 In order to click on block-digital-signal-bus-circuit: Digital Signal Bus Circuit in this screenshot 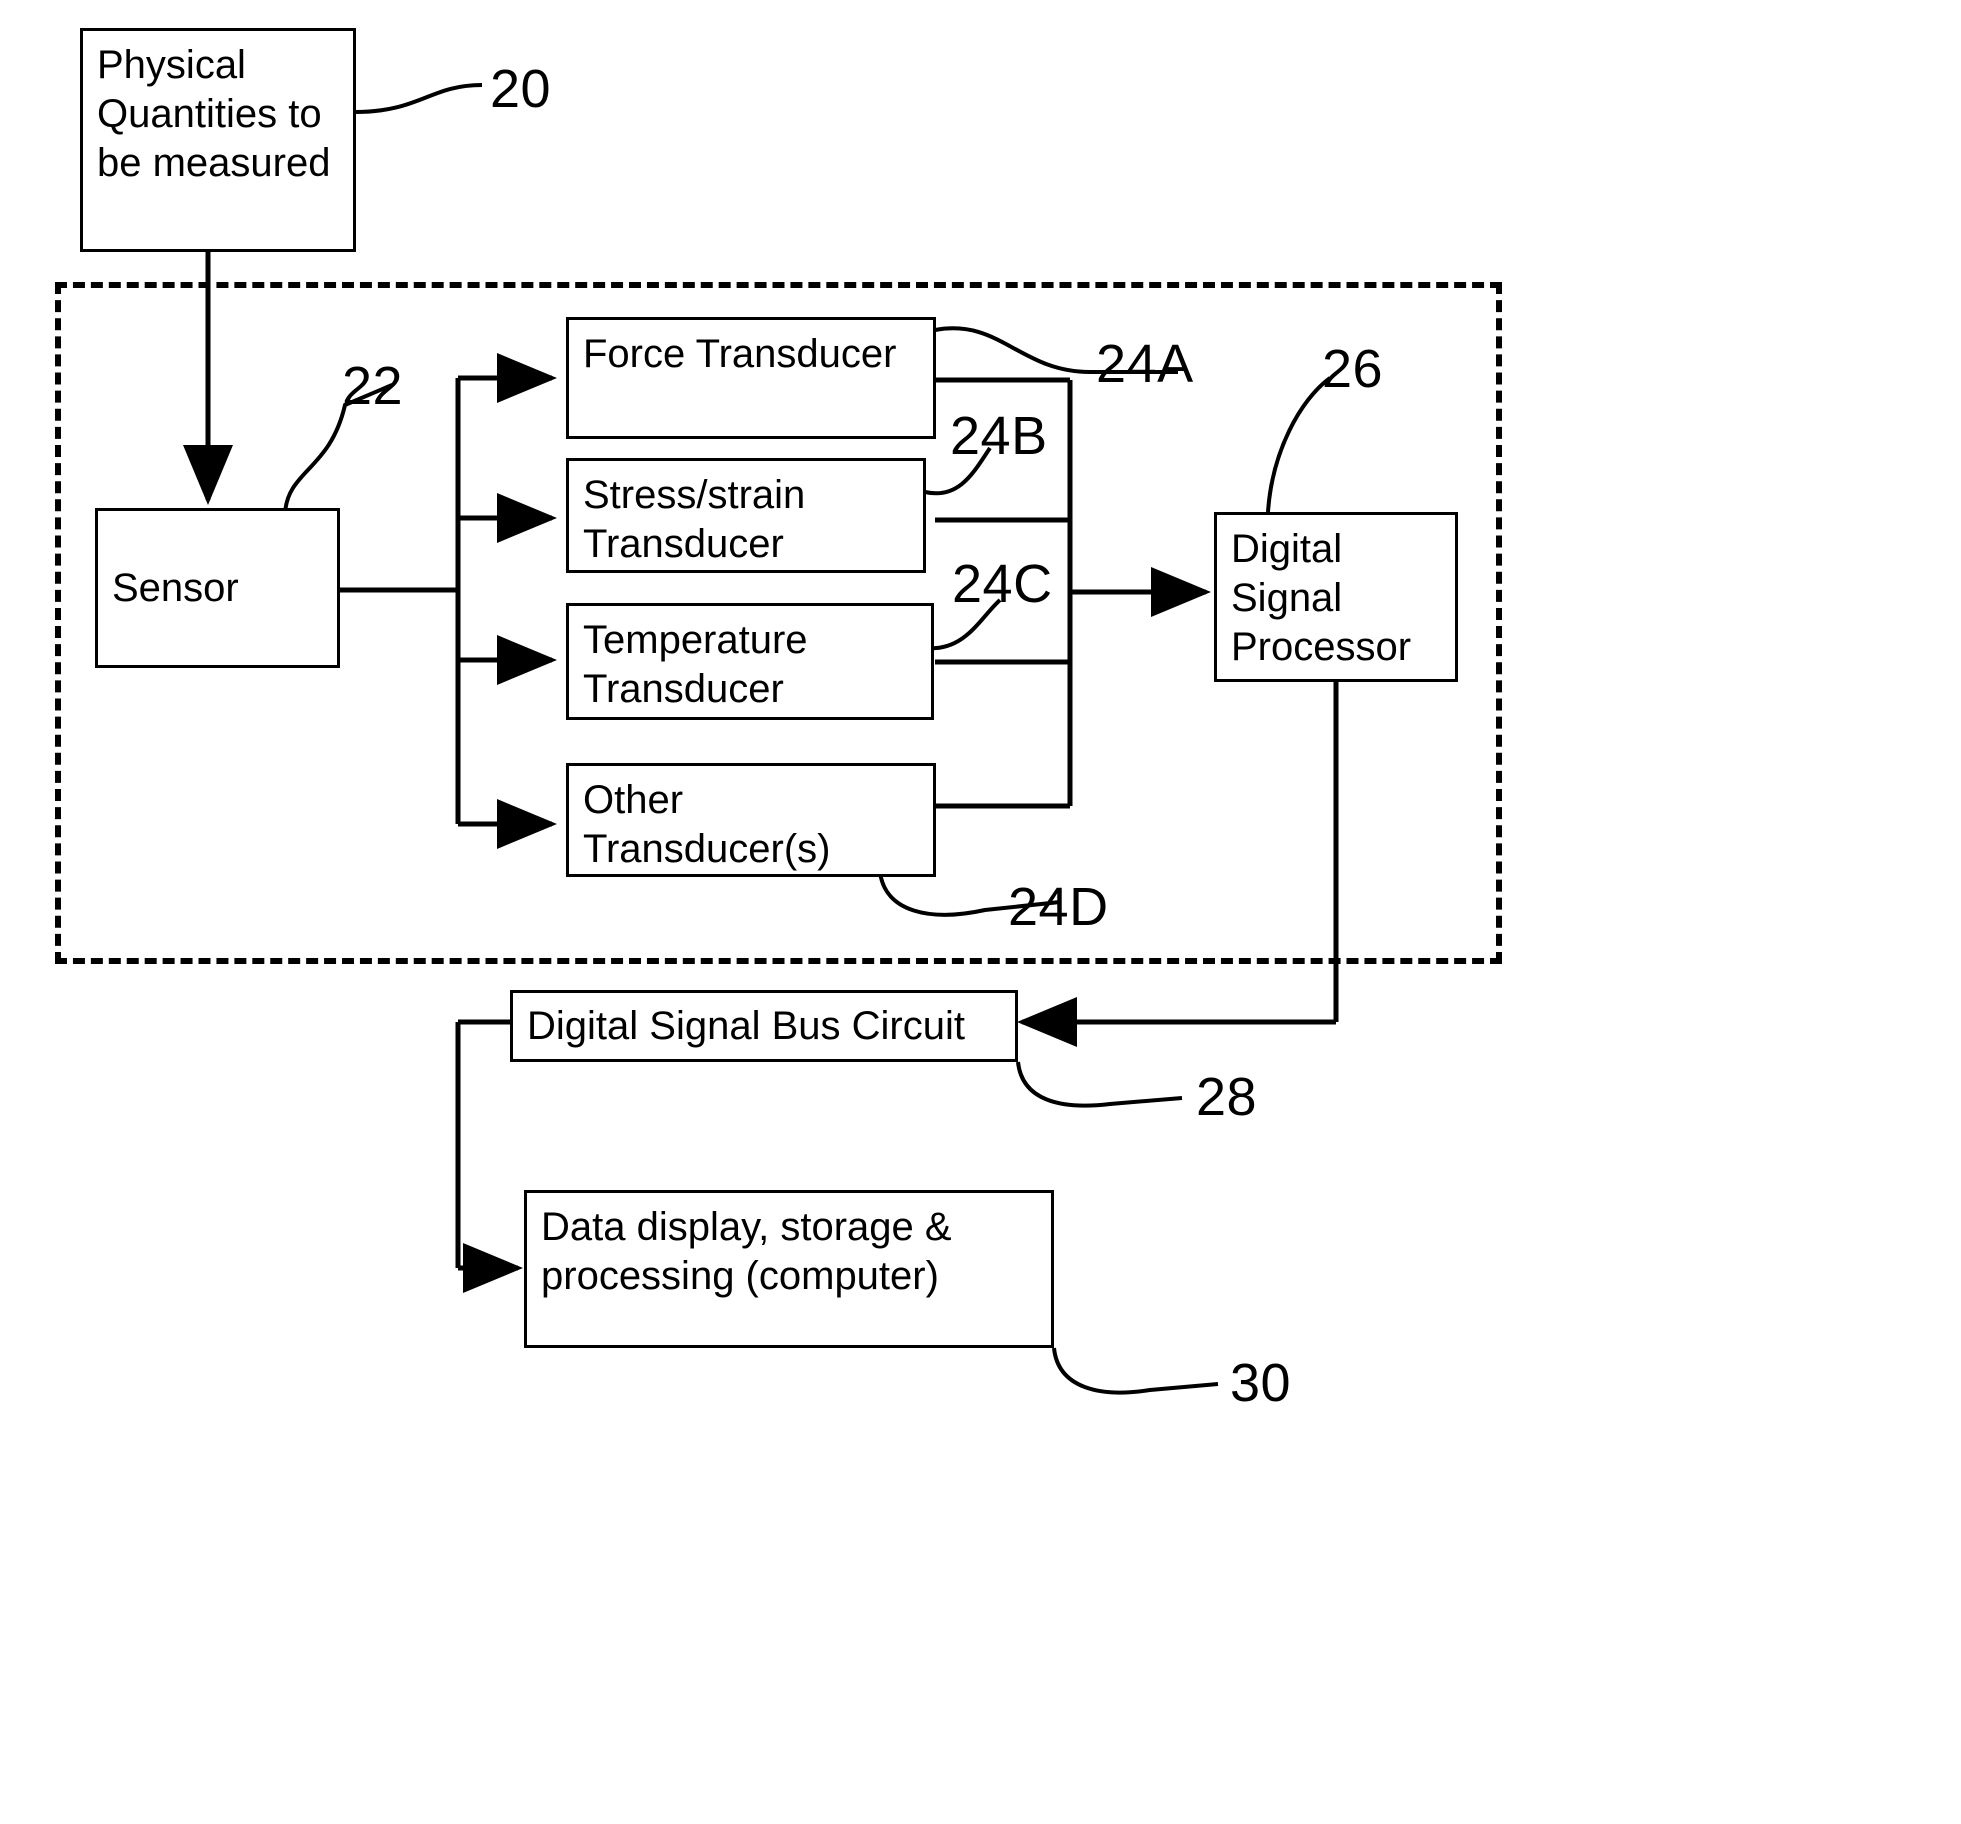, I will do `click(764, 1026)`.